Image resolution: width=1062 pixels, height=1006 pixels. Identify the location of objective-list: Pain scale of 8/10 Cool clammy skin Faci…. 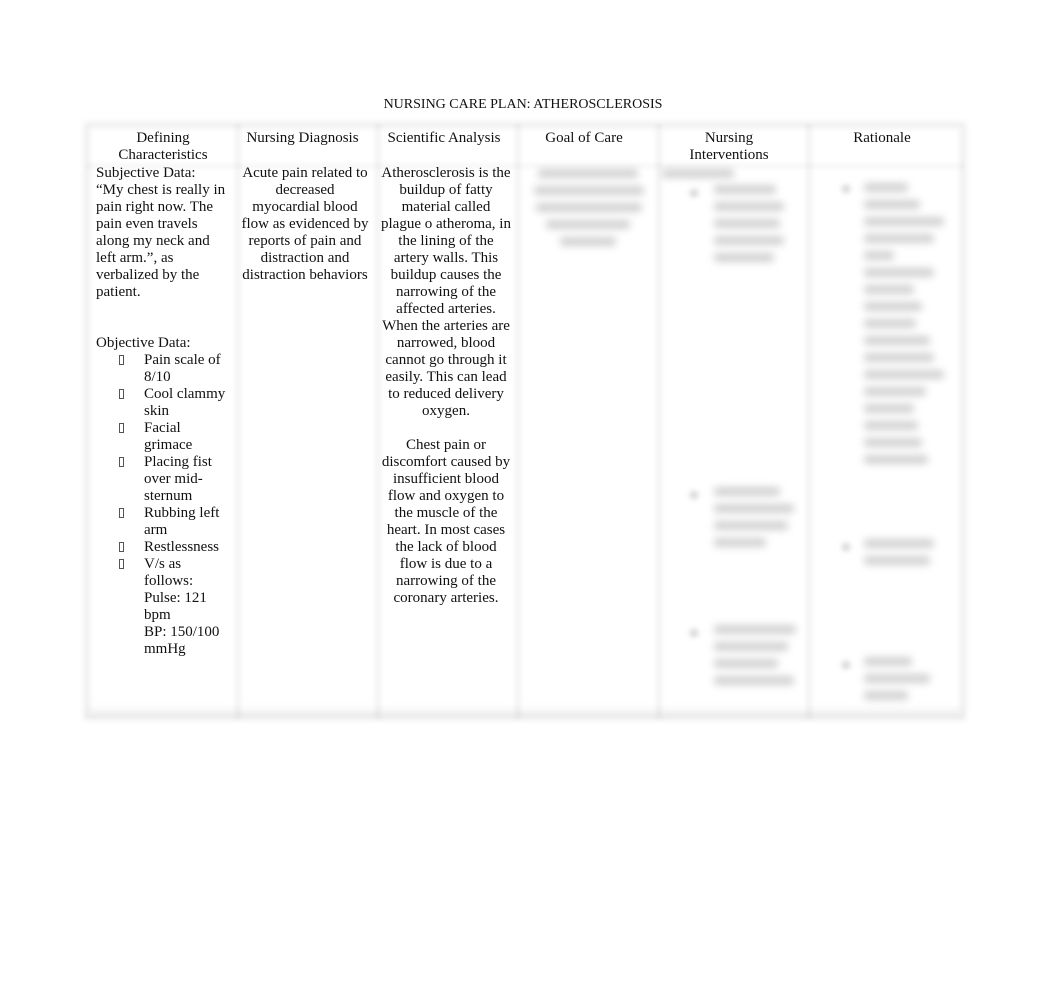
(164, 505).